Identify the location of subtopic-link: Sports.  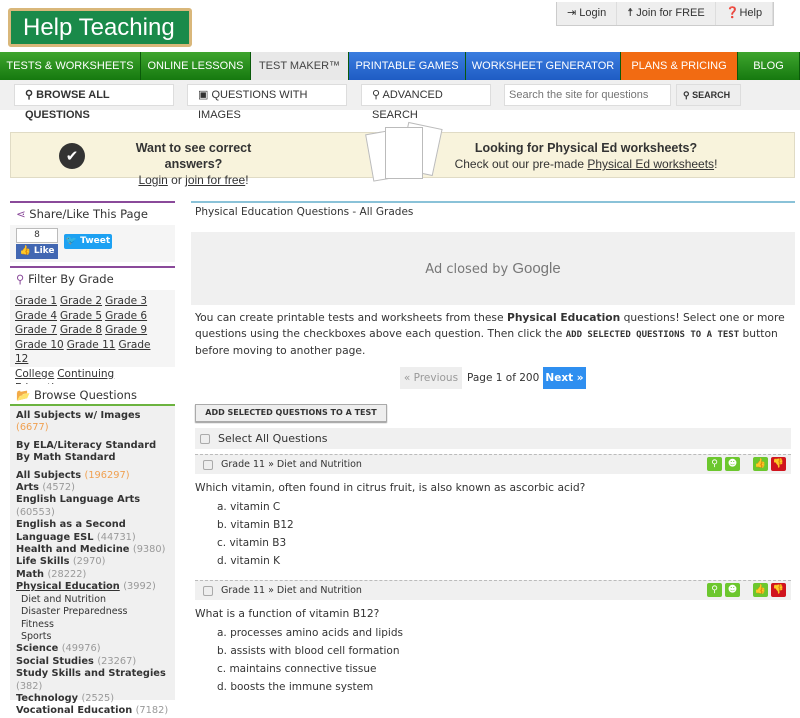
(92, 637).